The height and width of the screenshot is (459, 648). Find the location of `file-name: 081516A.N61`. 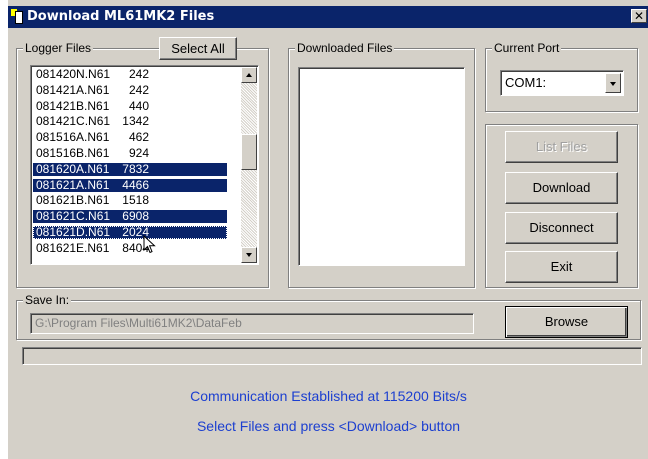

file-name: 081516A.N61 is located at coordinates (73, 137).